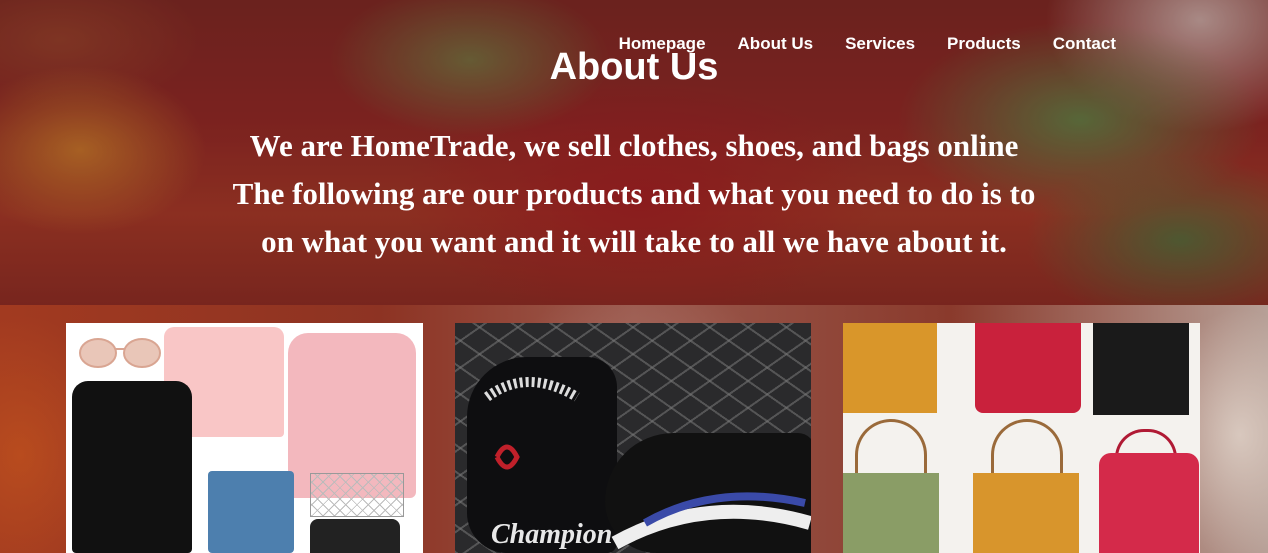 This screenshot has width=1268, height=553. Describe the element at coordinates (1084, 44) in the screenshot. I see `nav-contact: Contact` at that location.